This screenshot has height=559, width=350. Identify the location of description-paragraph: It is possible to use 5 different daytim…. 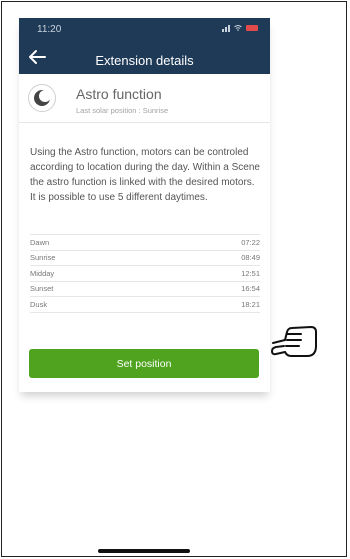
(119, 197).